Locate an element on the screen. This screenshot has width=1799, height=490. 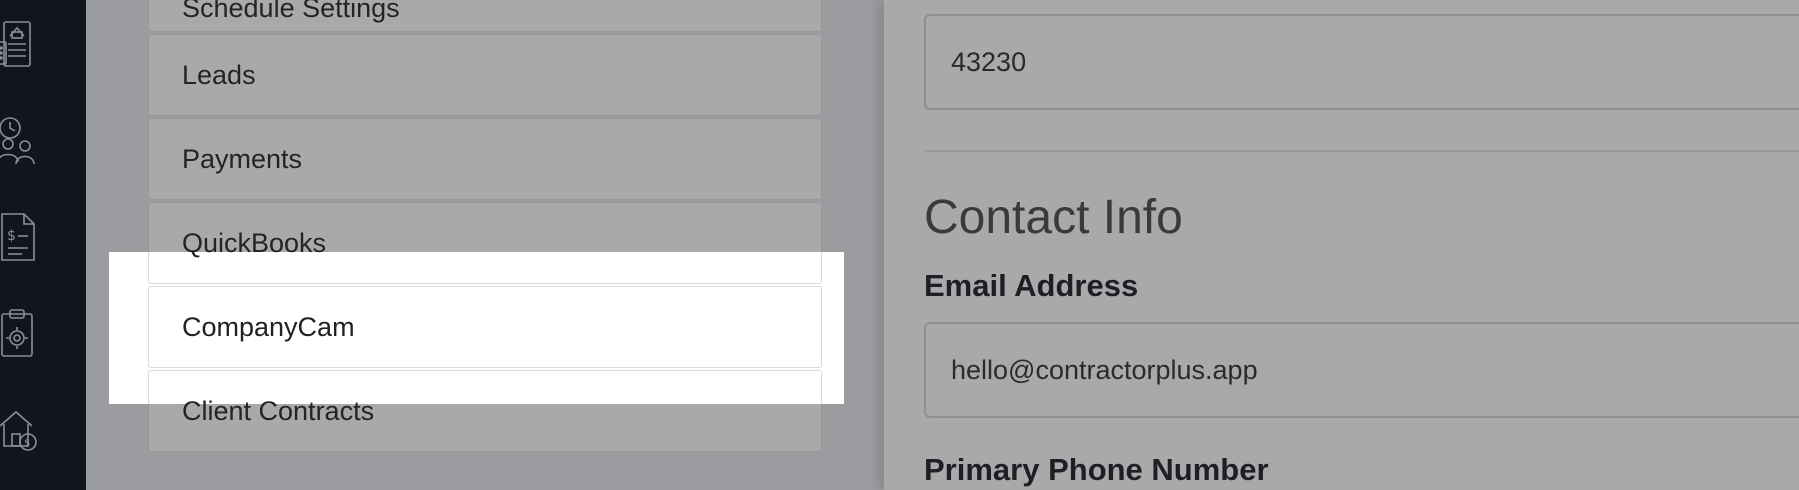
menu-item-leads: Leads is located at coordinates (485, 75).